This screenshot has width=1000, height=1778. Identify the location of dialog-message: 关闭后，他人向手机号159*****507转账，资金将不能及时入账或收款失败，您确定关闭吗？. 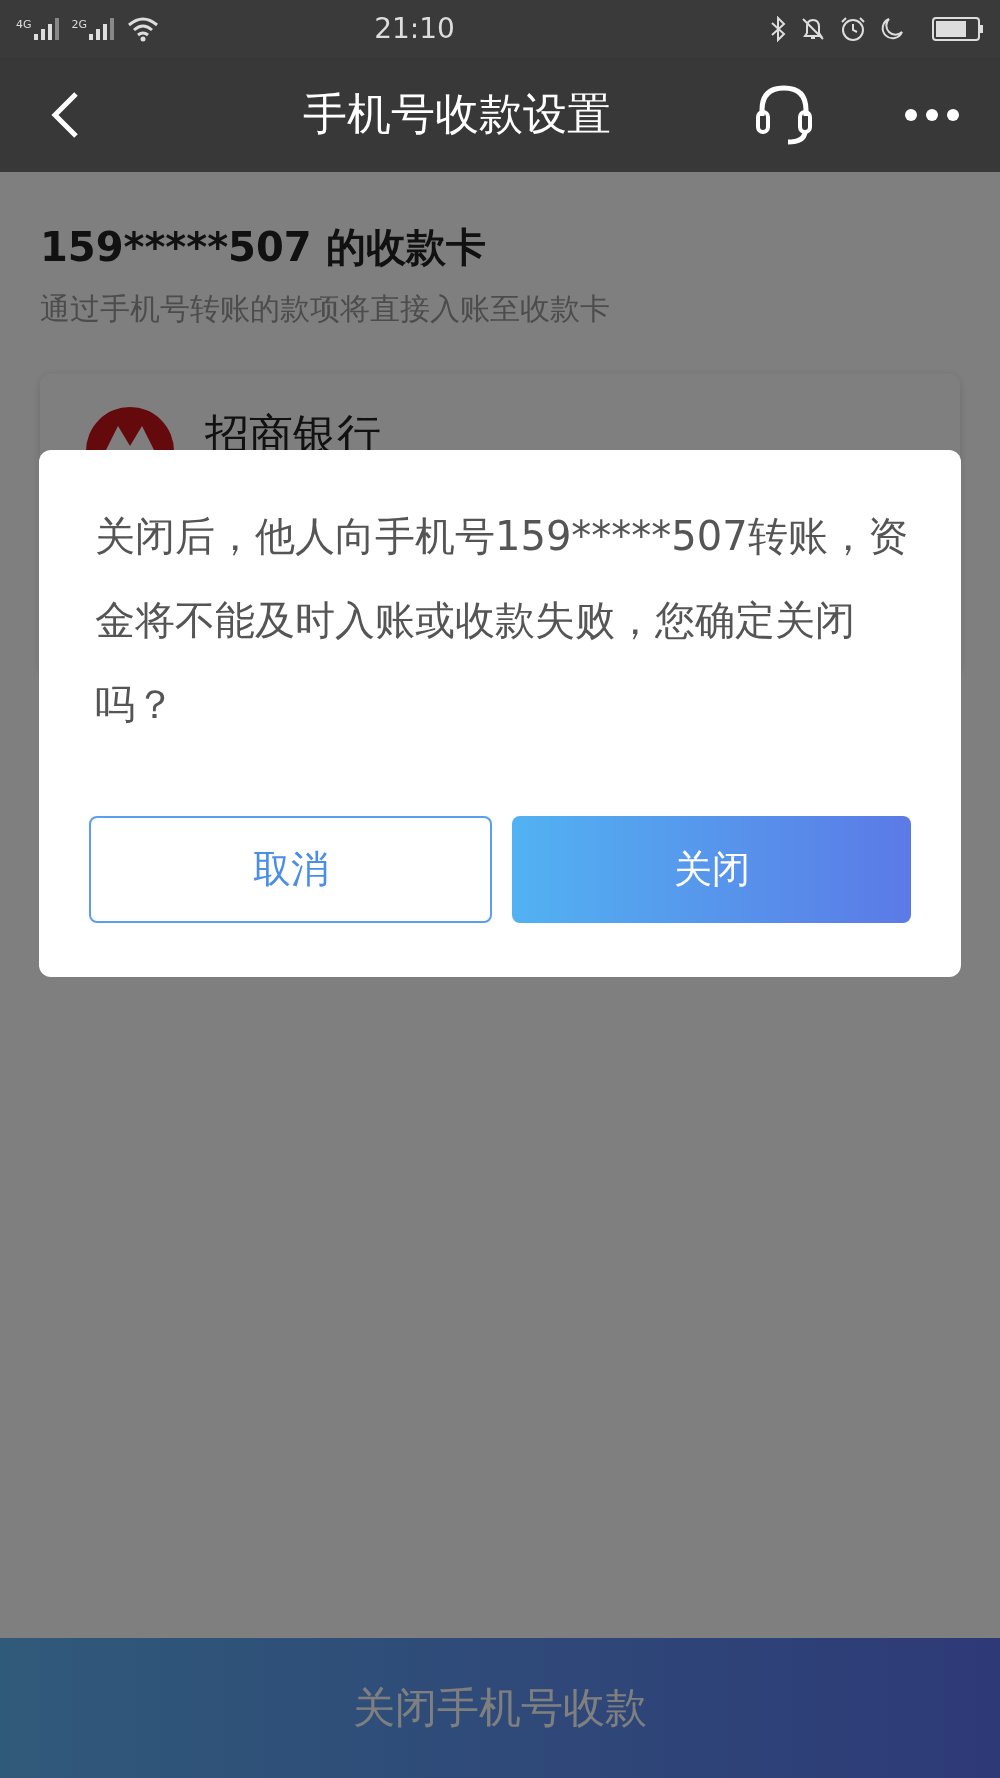
(501, 620).